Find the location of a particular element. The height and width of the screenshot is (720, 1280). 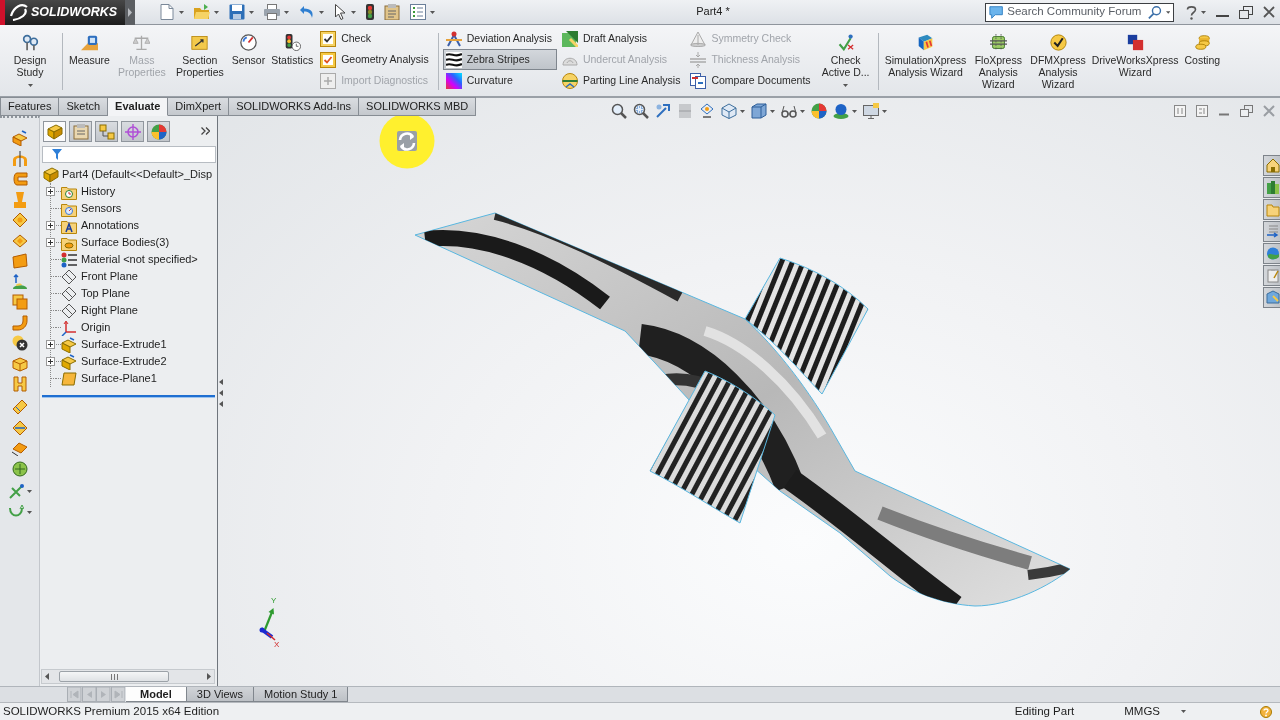

command-tab: Evaluate is located at coordinates (138, 106).